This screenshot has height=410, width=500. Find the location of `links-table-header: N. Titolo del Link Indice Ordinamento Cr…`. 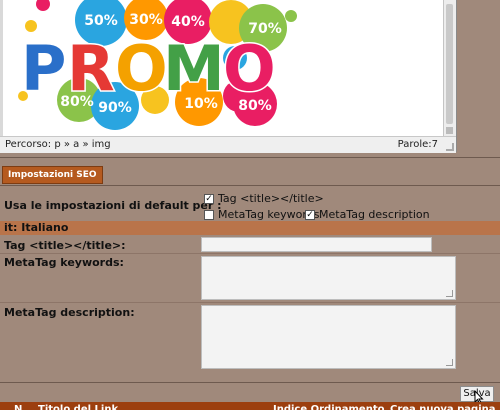

links-table-header: N. Titolo del Link Indice Ordinamento Cr… is located at coordinates (250, 406).